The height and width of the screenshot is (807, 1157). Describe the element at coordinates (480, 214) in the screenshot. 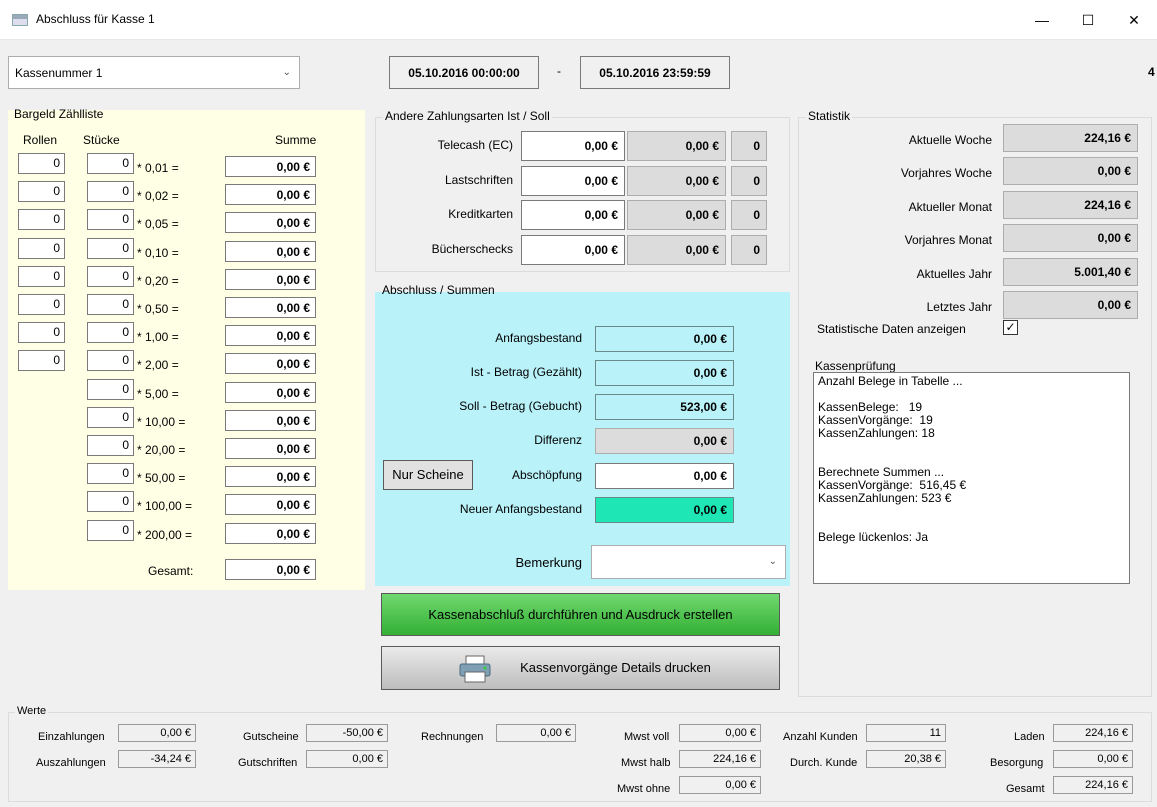

I see `zahlungsart-label: Kreditkarten` at that location.